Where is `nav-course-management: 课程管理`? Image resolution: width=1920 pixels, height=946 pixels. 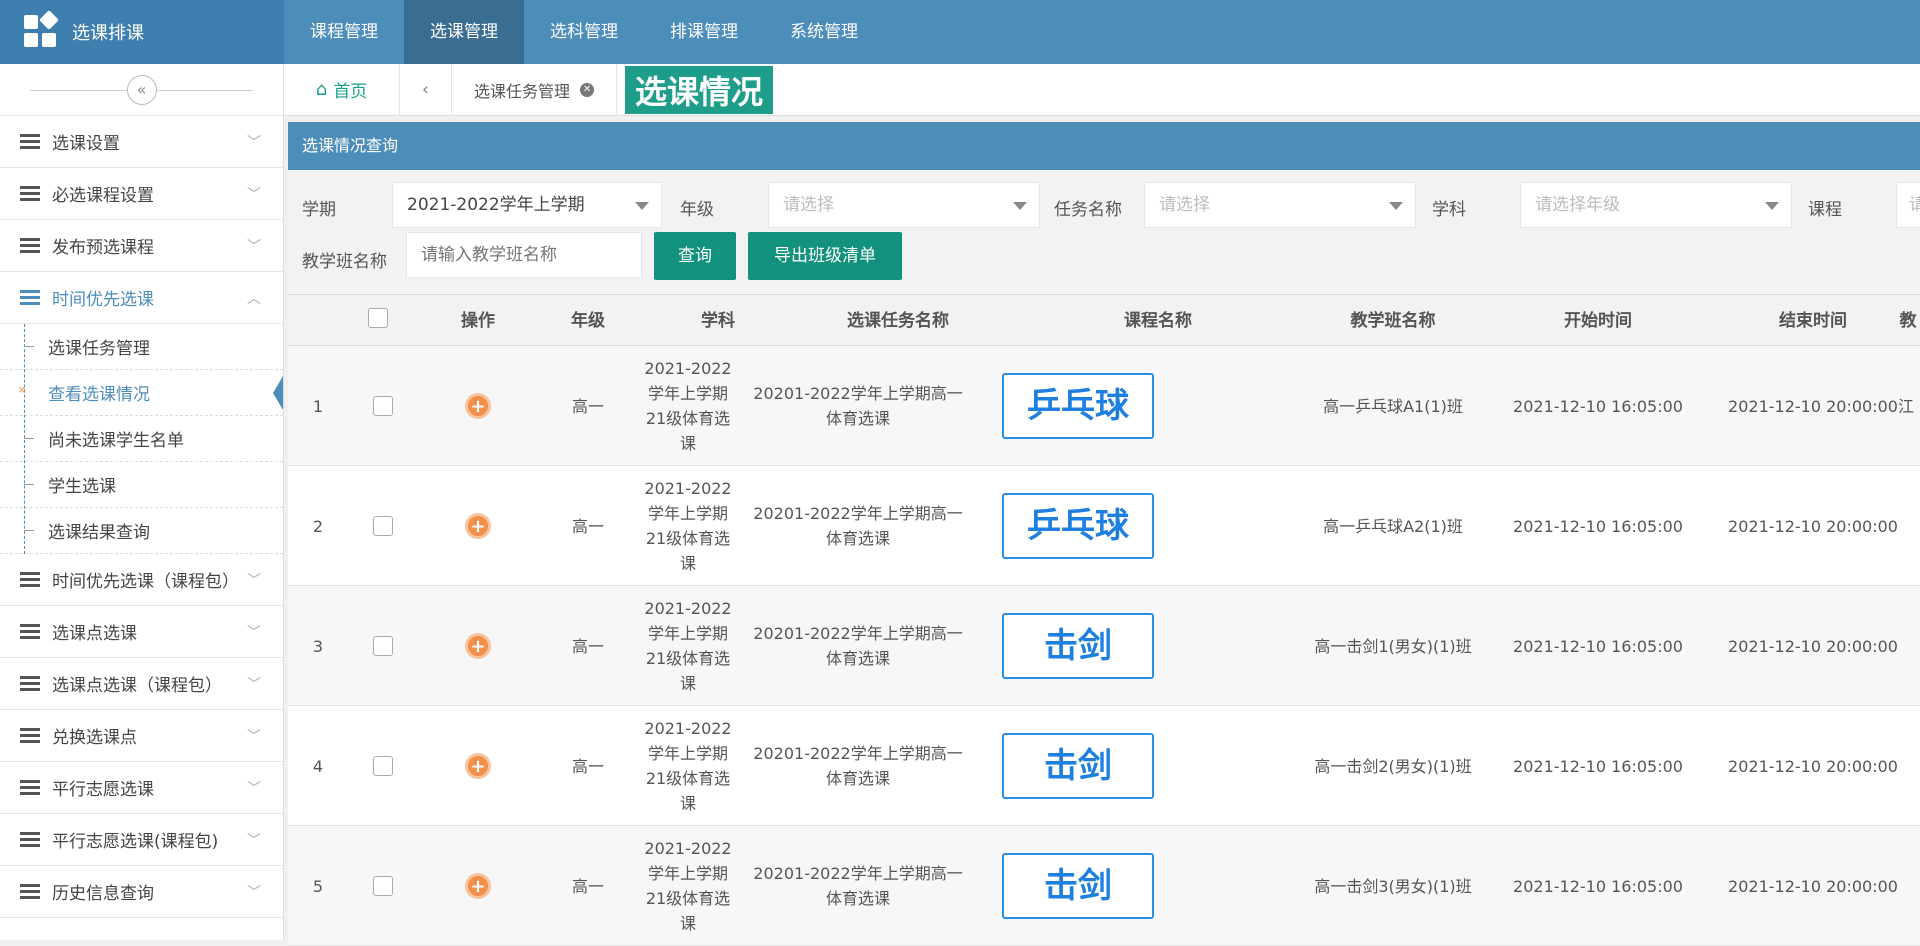
nav-course-management: 课程管理 is located at coordinates (344, 32).